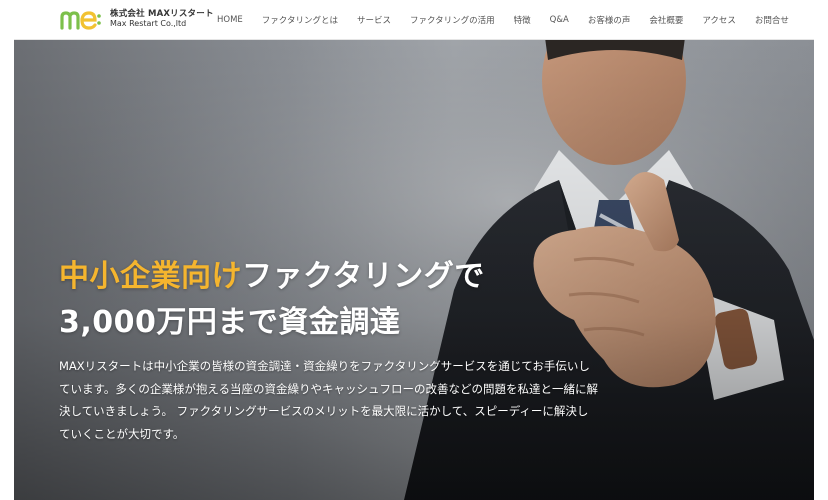 This screenshot has height=500, width=828. I want to click on headline-rest: ファクタリングで, so click(363, 276).